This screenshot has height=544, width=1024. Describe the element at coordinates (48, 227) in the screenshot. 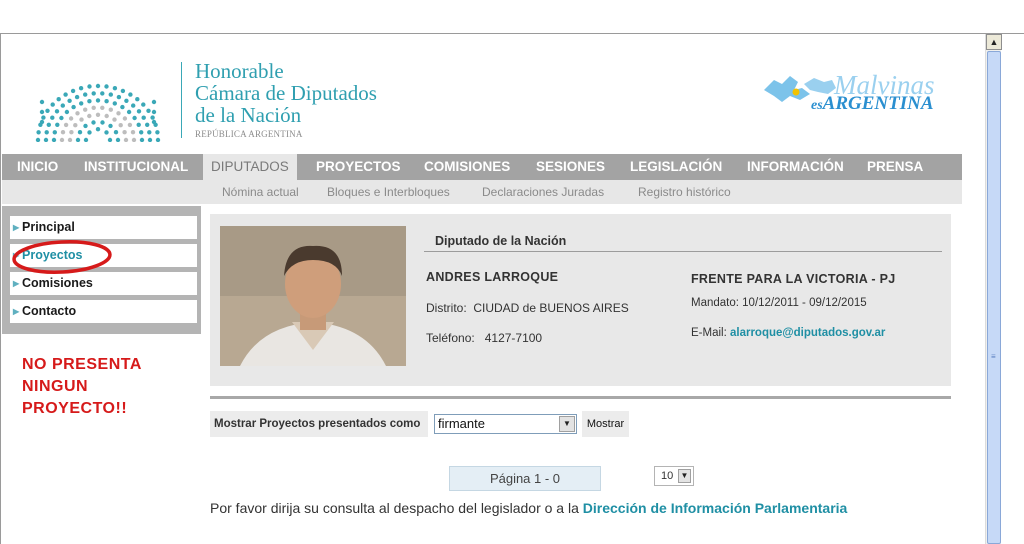

I see `sidebar-item-label: Principal` at that location.